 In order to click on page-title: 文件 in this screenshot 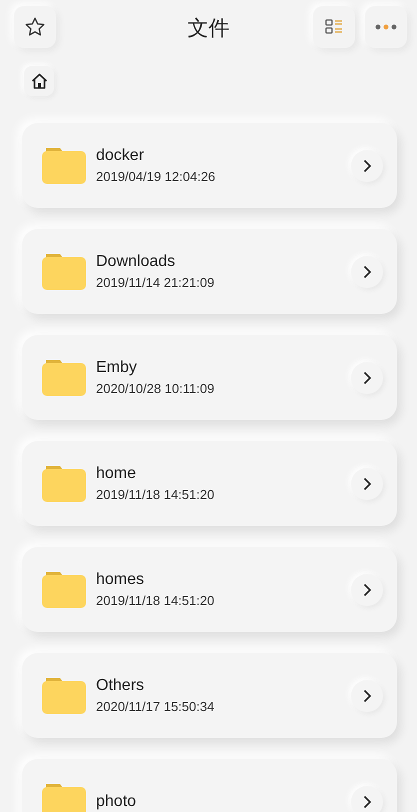, I will do `click(209, 28)`.